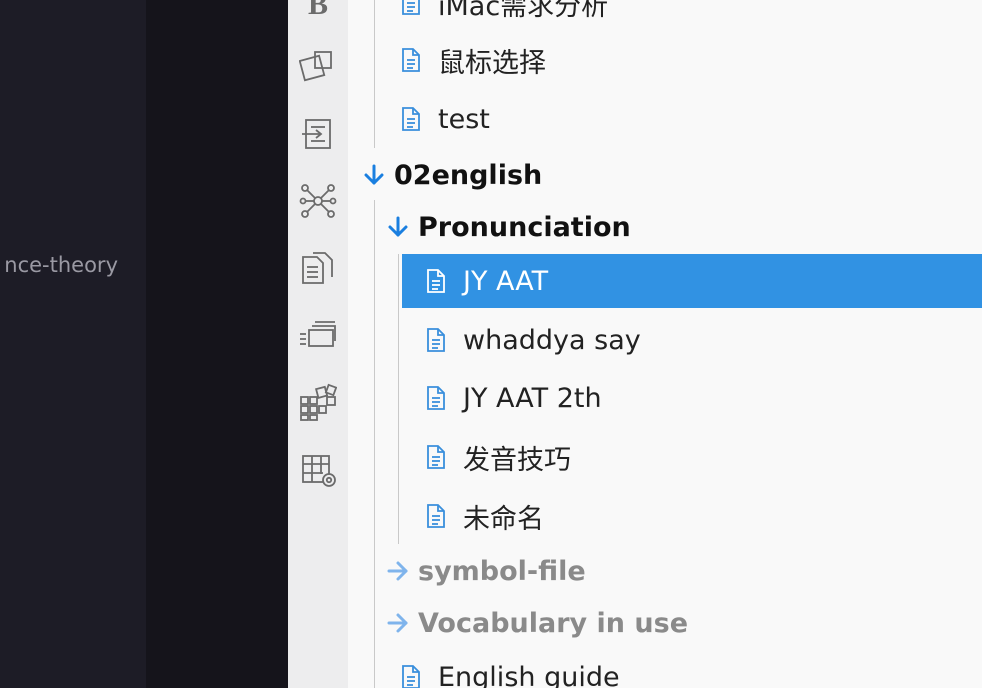  Describe the element at coordinates (665, 15) in the screenshot. I see `tree-item-doc: iMac需求分析` at that location.